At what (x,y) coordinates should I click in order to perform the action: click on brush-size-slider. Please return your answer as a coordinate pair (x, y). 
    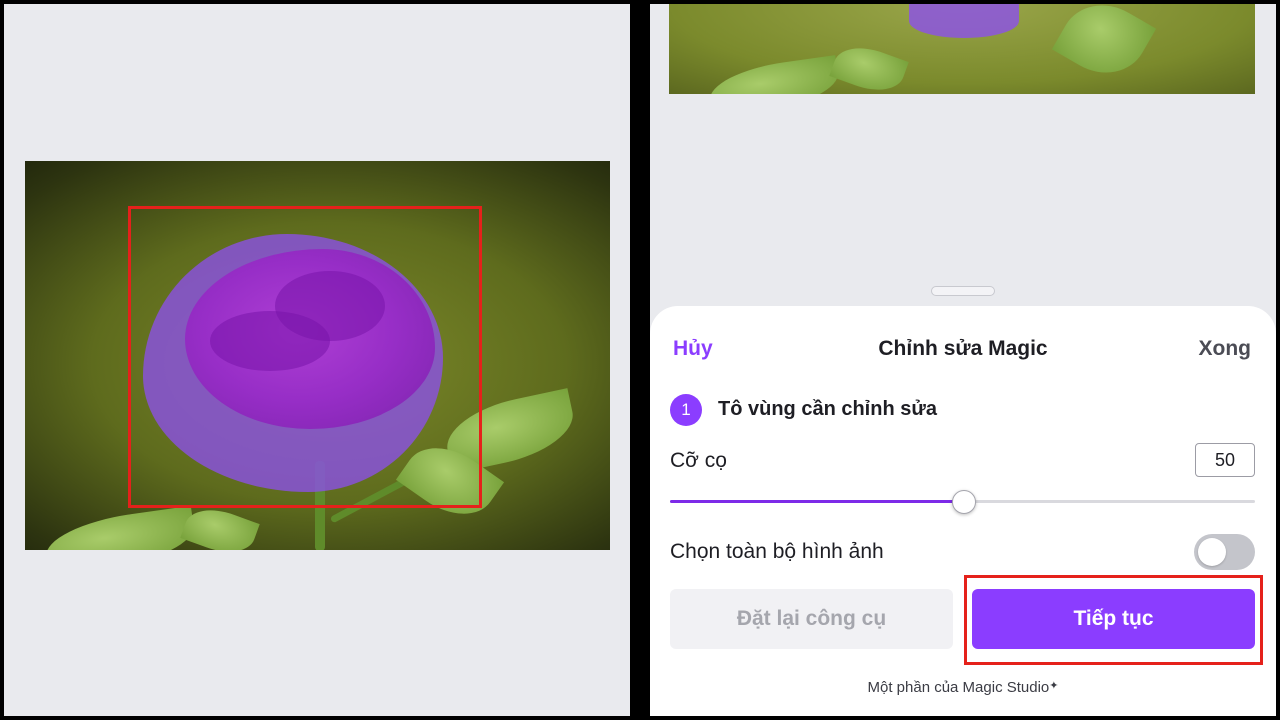
    Looking at the image, I should click on (962, 502).